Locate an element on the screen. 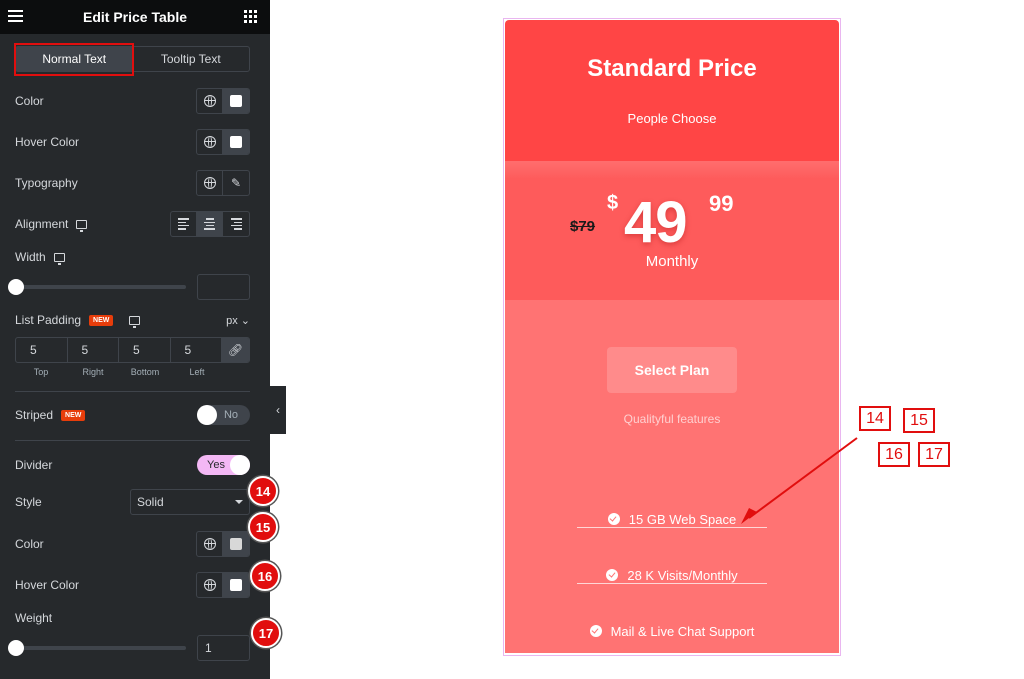 The height and width of the screenshot is (679, 1024). width-slider is located at coordinates (97, 287).